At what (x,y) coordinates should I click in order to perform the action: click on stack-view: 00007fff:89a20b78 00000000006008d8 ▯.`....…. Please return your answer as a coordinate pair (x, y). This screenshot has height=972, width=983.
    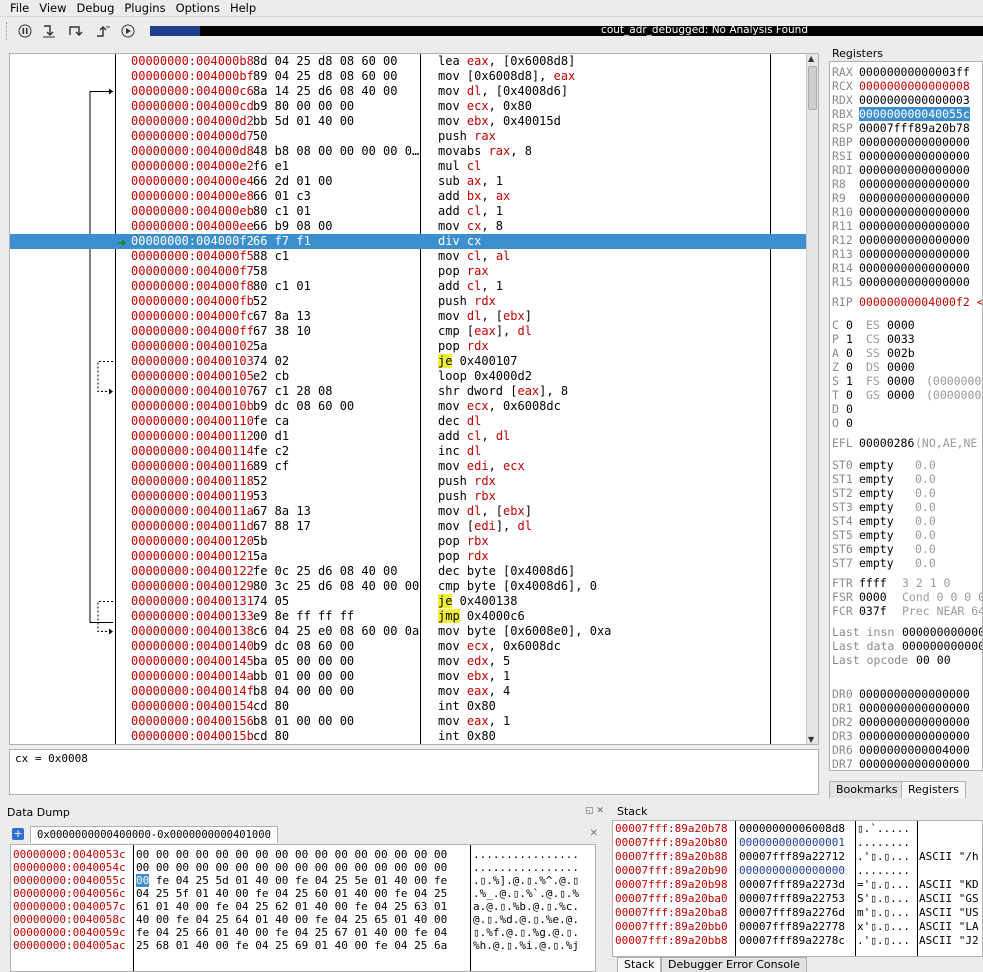
    Looking at the image, I should click on (797, 888).